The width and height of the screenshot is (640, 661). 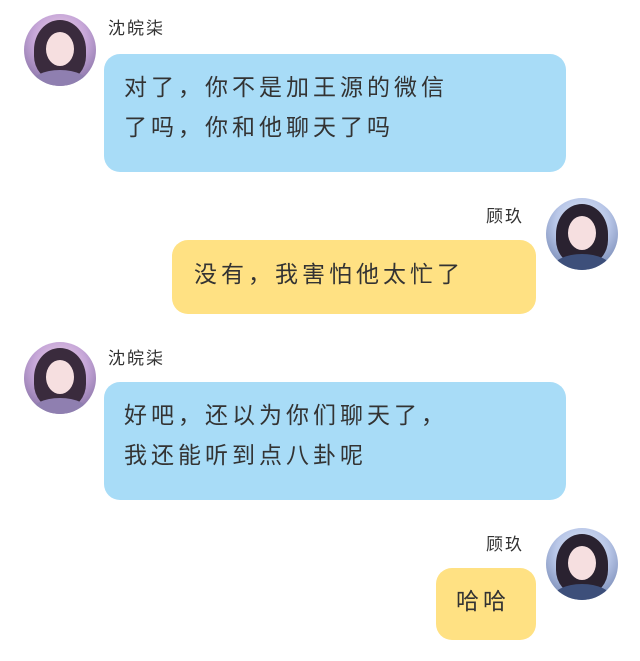 What do you see at coordinates (245, 456) in the screenshot?
I see `message-line: 我还能听到点八卦呢` at bounding box center [245, 456].